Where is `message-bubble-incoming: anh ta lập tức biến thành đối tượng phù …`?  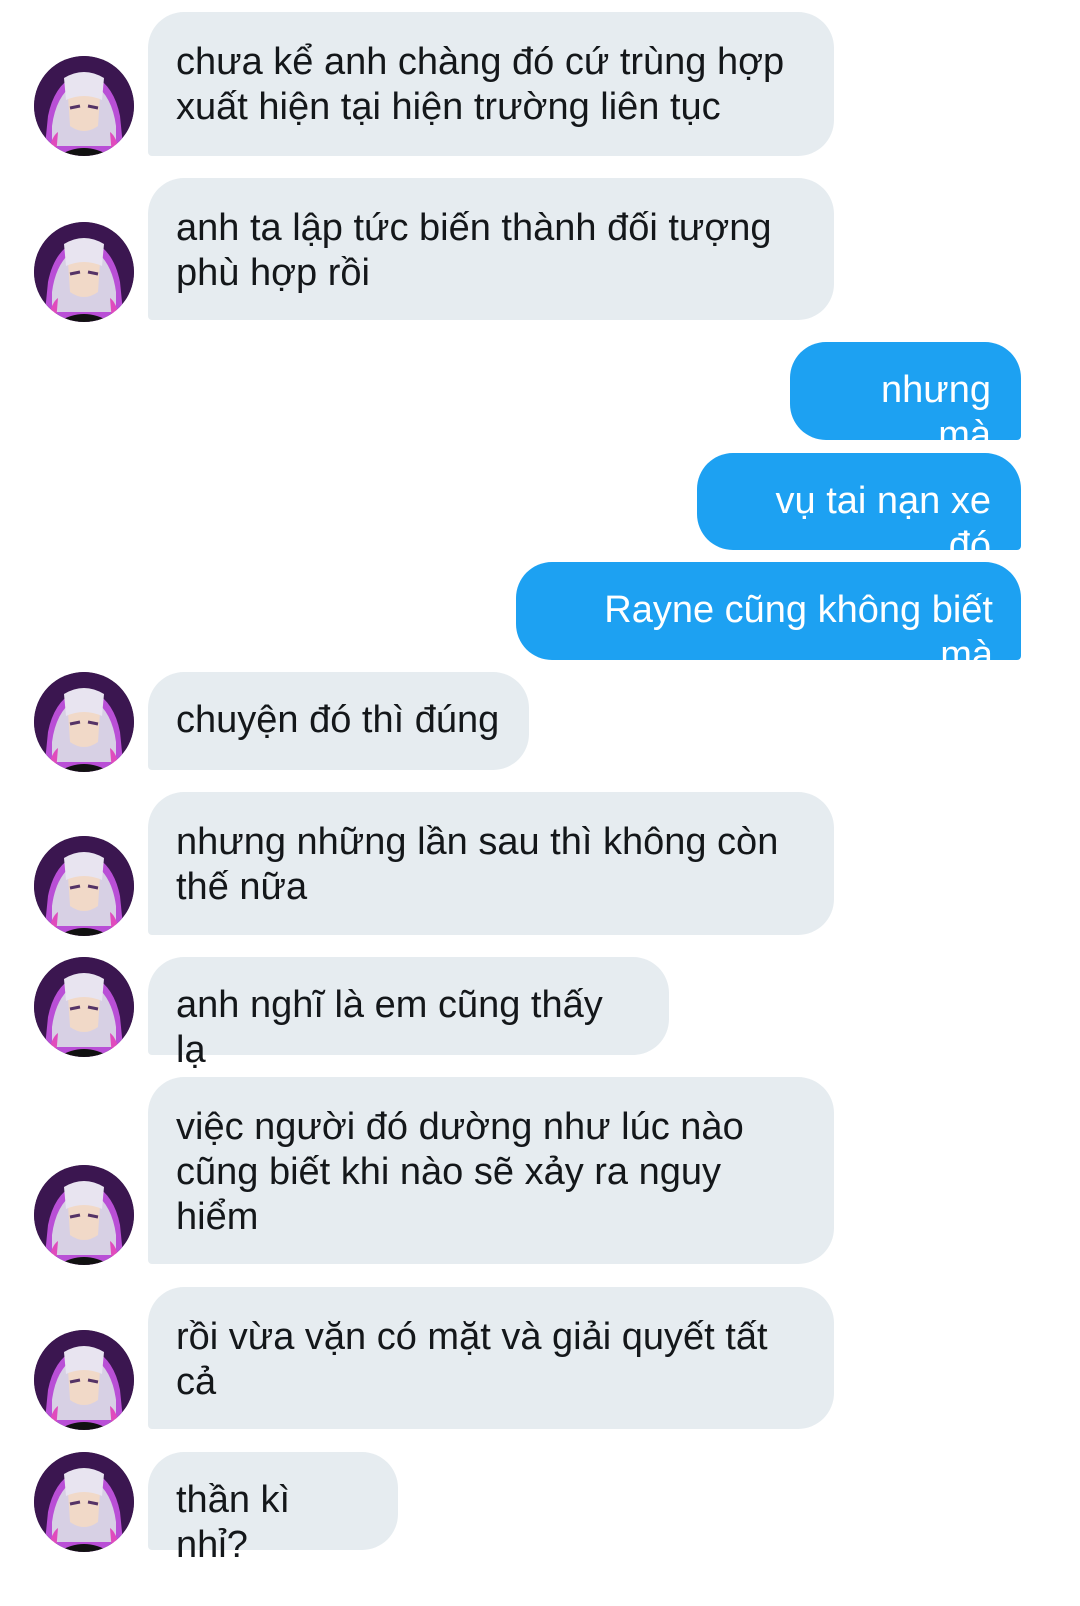 message-bubble-incoming: anh ta lập tức biến thành đối tượng phù … is located at coordinates (491, 249).